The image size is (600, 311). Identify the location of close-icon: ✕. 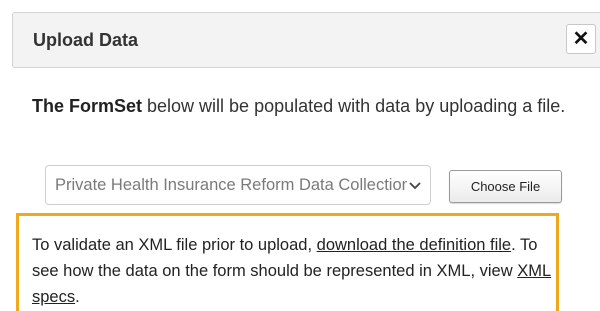
(581, 39).